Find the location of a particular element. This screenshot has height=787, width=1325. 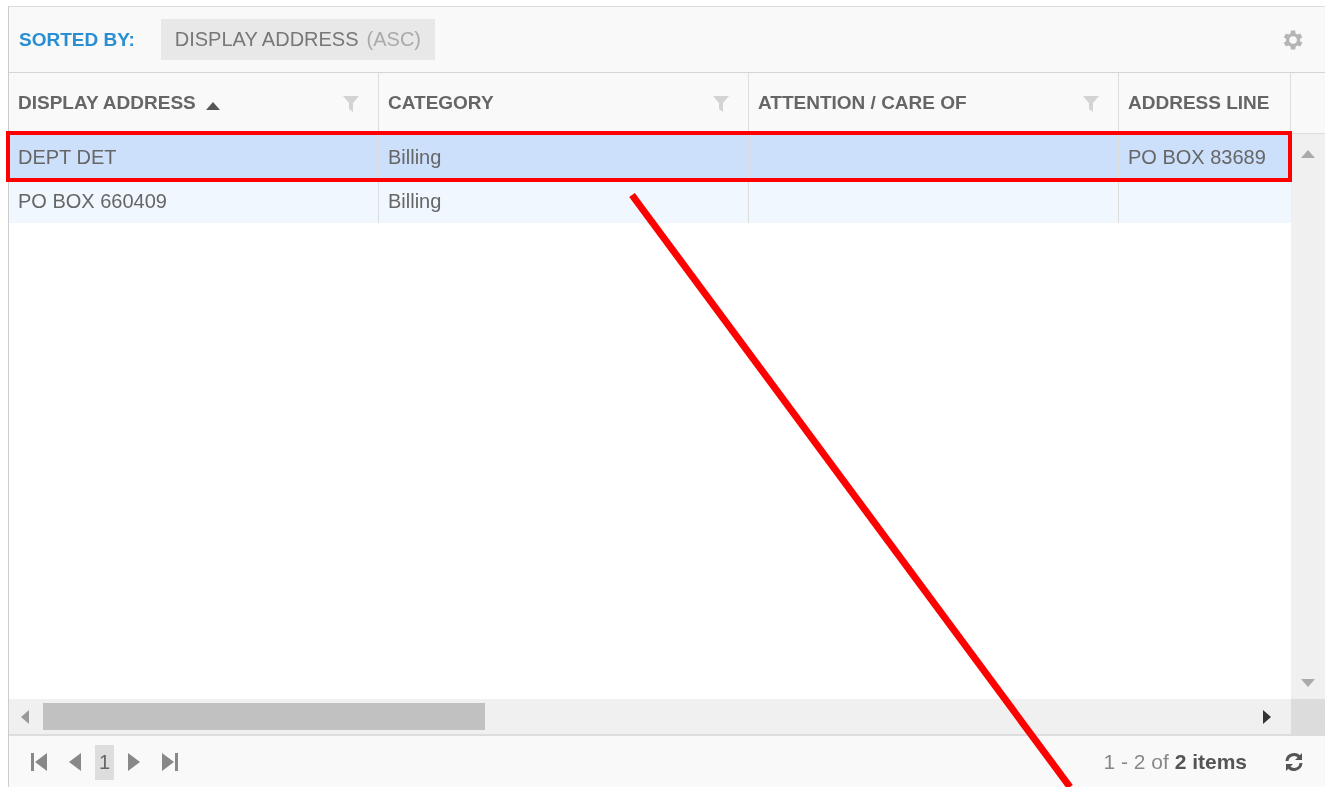

items-summary: 1 - 2 of 2 items is located at coordinates (1175, 762).